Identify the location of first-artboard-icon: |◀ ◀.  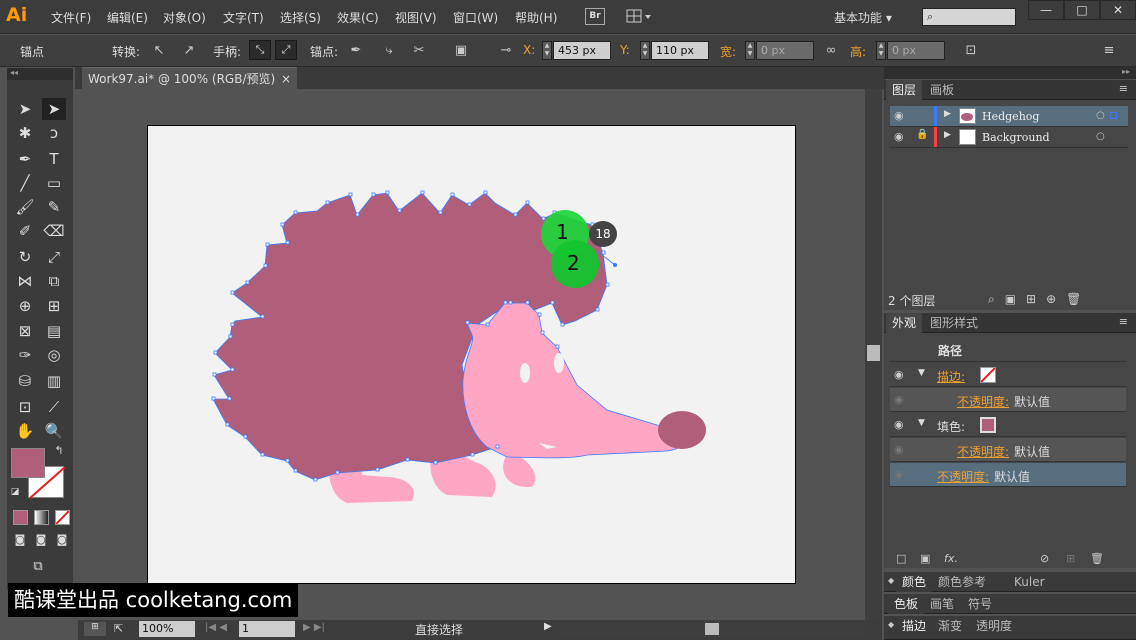
(216, 627).